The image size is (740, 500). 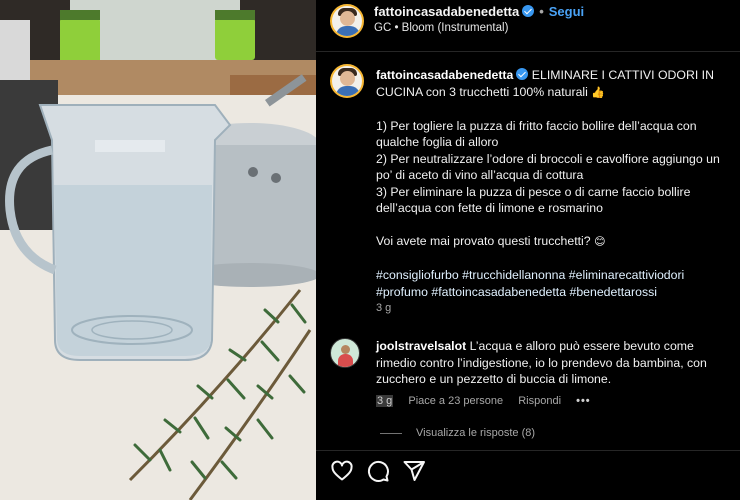 What do you see at coordinates (378, 471) in the screenshot?
I see `comment-icon` at bounding box center [378, 471].